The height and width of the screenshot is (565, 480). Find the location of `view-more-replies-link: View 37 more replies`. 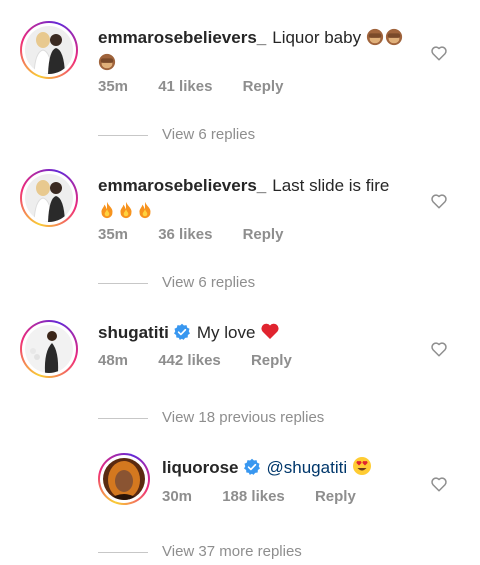

view-more-replies-link: View 37 more replies is located at coordinates (200, 551).